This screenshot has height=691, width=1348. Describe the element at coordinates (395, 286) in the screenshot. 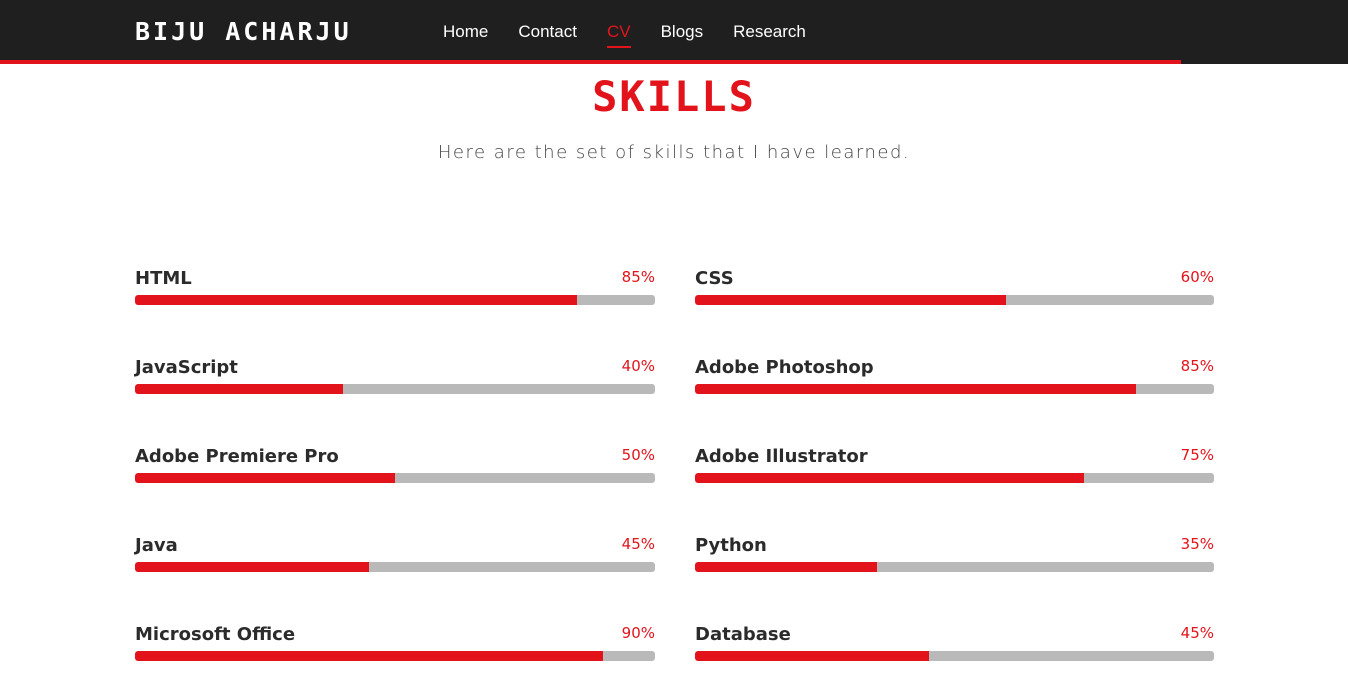

I see `skill-item: HTML 85%` at that location.